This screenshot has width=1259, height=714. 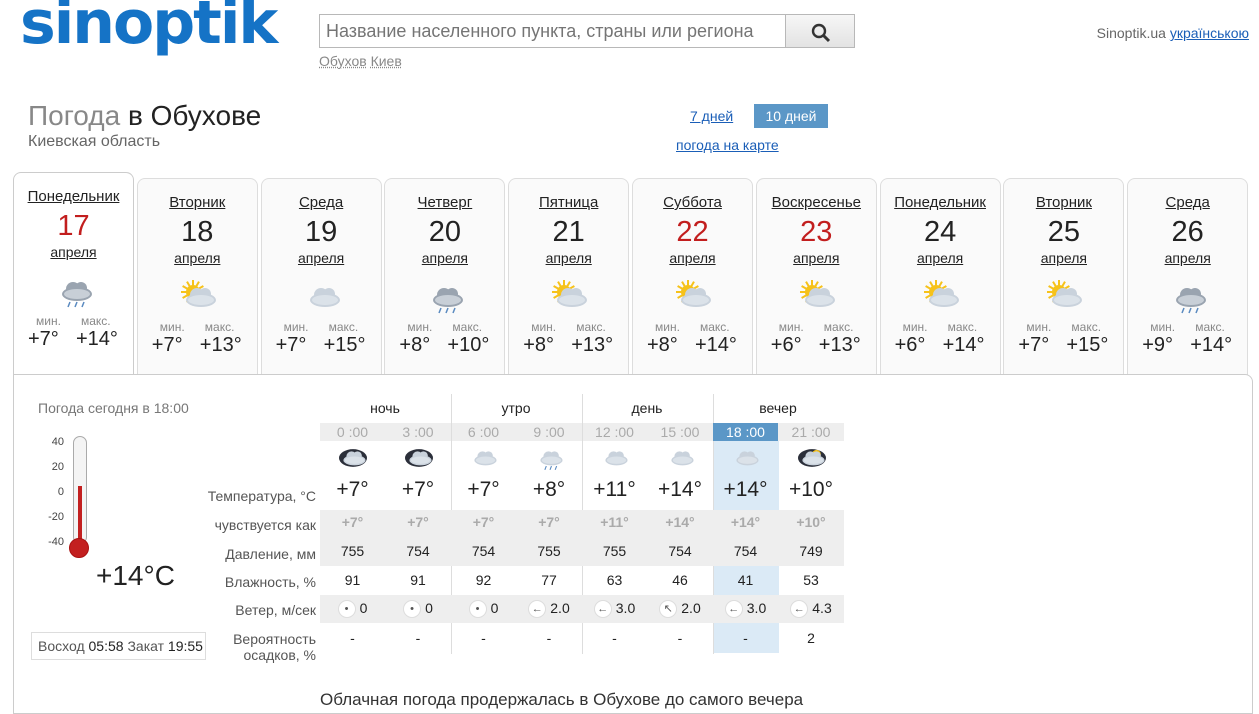 What do you see at coordinates (74, 115) in the screenshot?
I see `title-prefix: Погода` at bounding box center [74, 115].